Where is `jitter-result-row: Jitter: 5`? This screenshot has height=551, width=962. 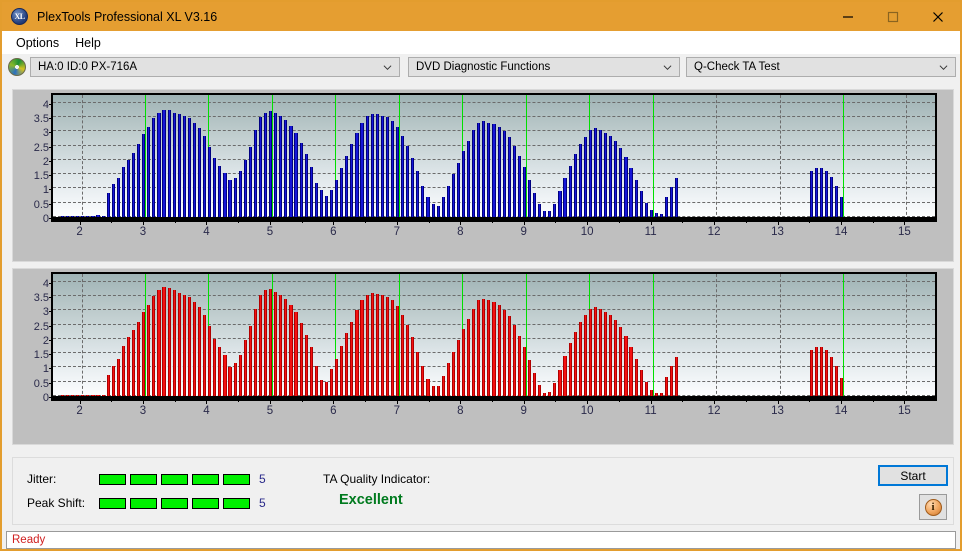 jitter-result-row: Jitter: 5 is located at coordinates (146, 479).